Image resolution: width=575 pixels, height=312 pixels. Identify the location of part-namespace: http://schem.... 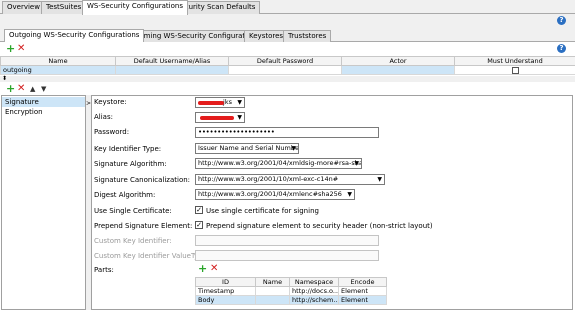
(314, 300).